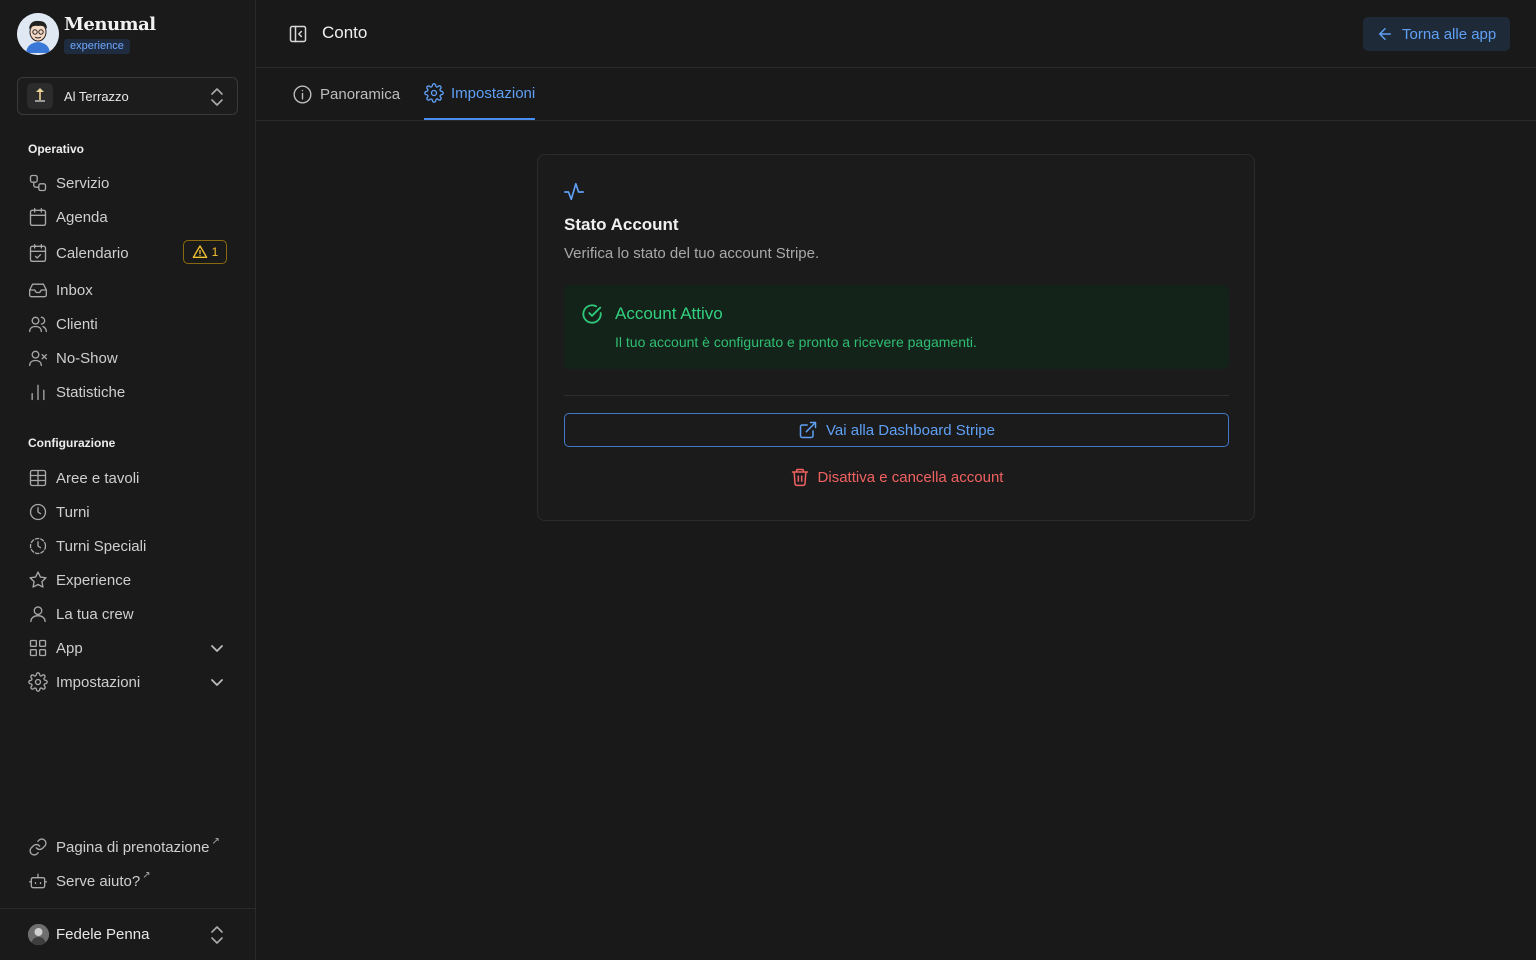 The height and width of the screenshot is (960, 1536). I want to click on stripe-dashboard-button: Vai alla Dashboard Stripe, so click(896, 430).